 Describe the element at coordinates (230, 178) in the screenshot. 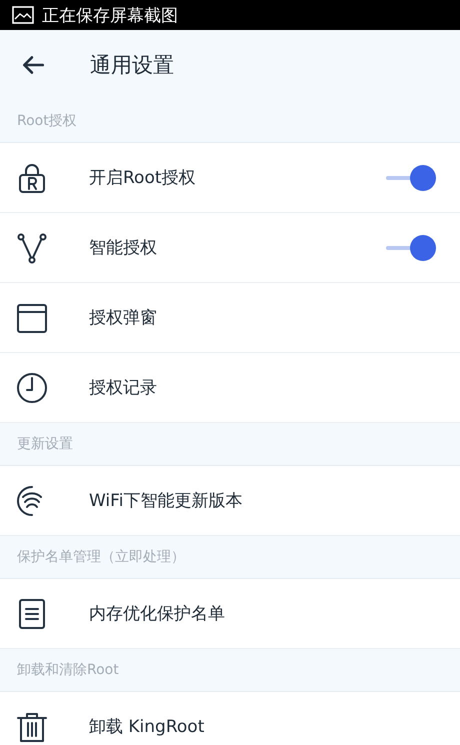

I see `settings-row: 开启Root授权` at that location.